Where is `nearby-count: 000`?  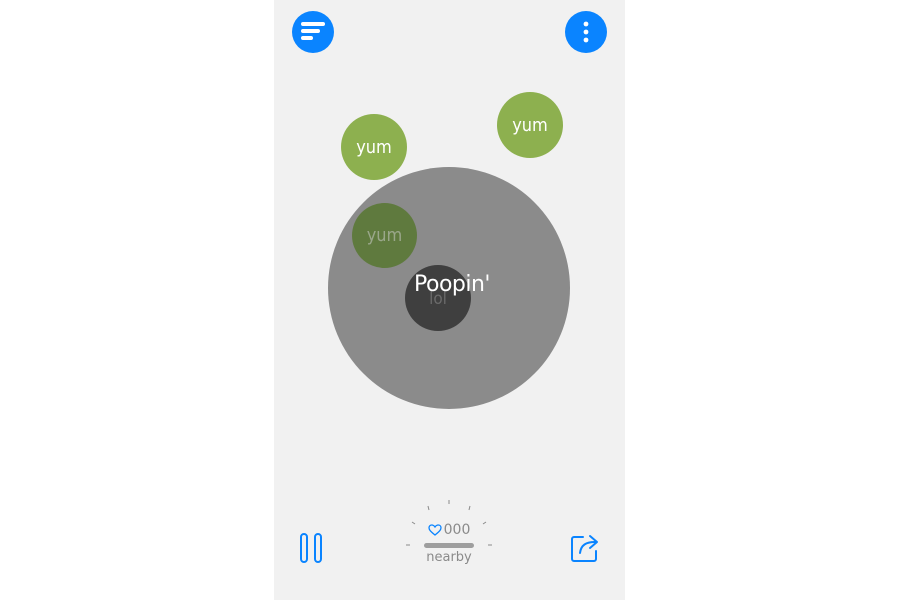 nearby-count: 000 is located at coordinates (457, 530).